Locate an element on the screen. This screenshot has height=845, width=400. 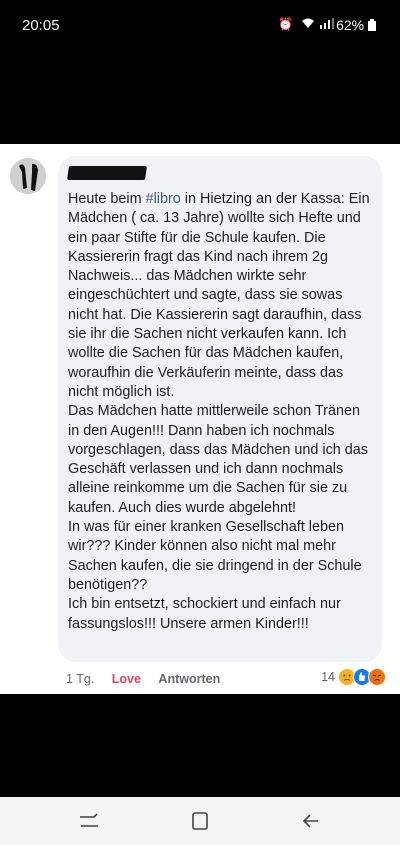
system-nav-bar is located at coordinates (200, 821).